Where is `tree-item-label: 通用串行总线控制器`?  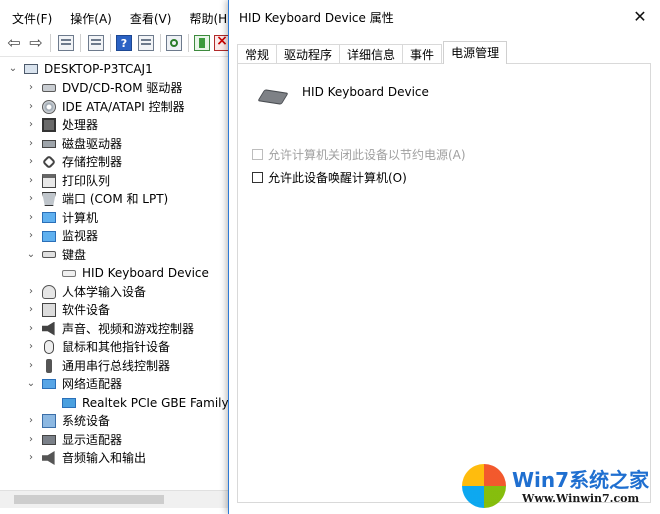
tree-item-label: 通用串行总线控制器 is located at coordinates (116, 365).